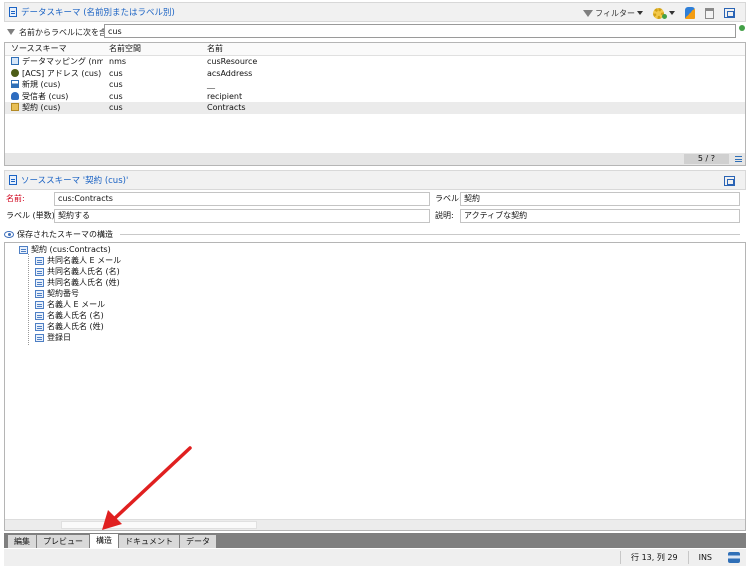 The image size is (750, 568). What do you see at coordinates (71, 249) in the screenshot?
I see `tree-root-label: 契約 (cus:Contracts)` at bounding box center [71, 249].